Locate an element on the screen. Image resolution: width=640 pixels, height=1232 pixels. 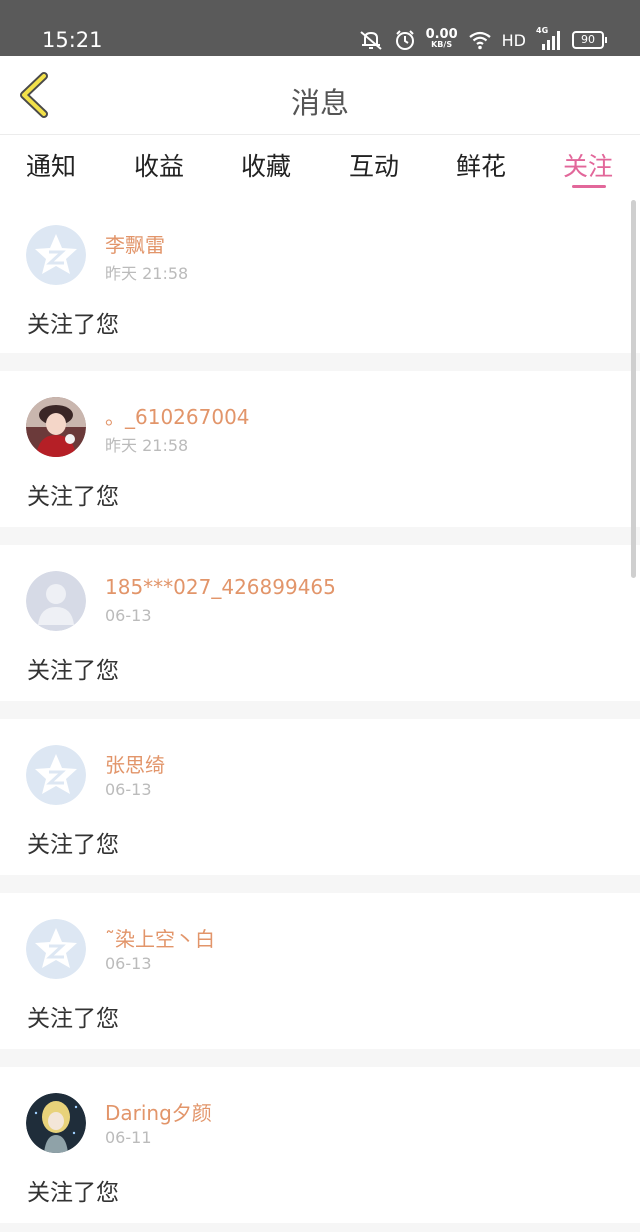
battery-icon: 90 is located at coordinates (589, 40).